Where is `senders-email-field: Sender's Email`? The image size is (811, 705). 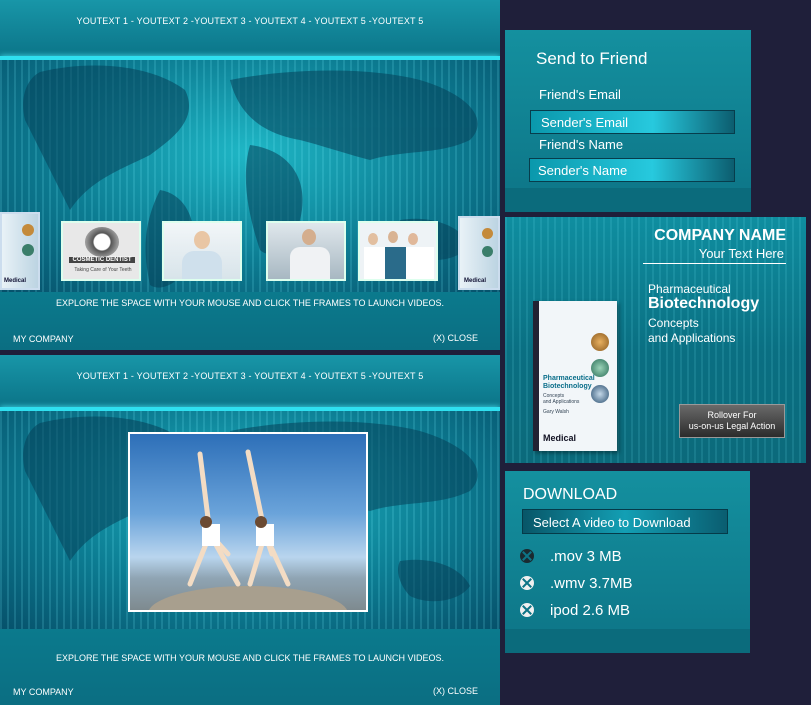
senders-email-field: Sender's Email is located at coordinates (632, 122).